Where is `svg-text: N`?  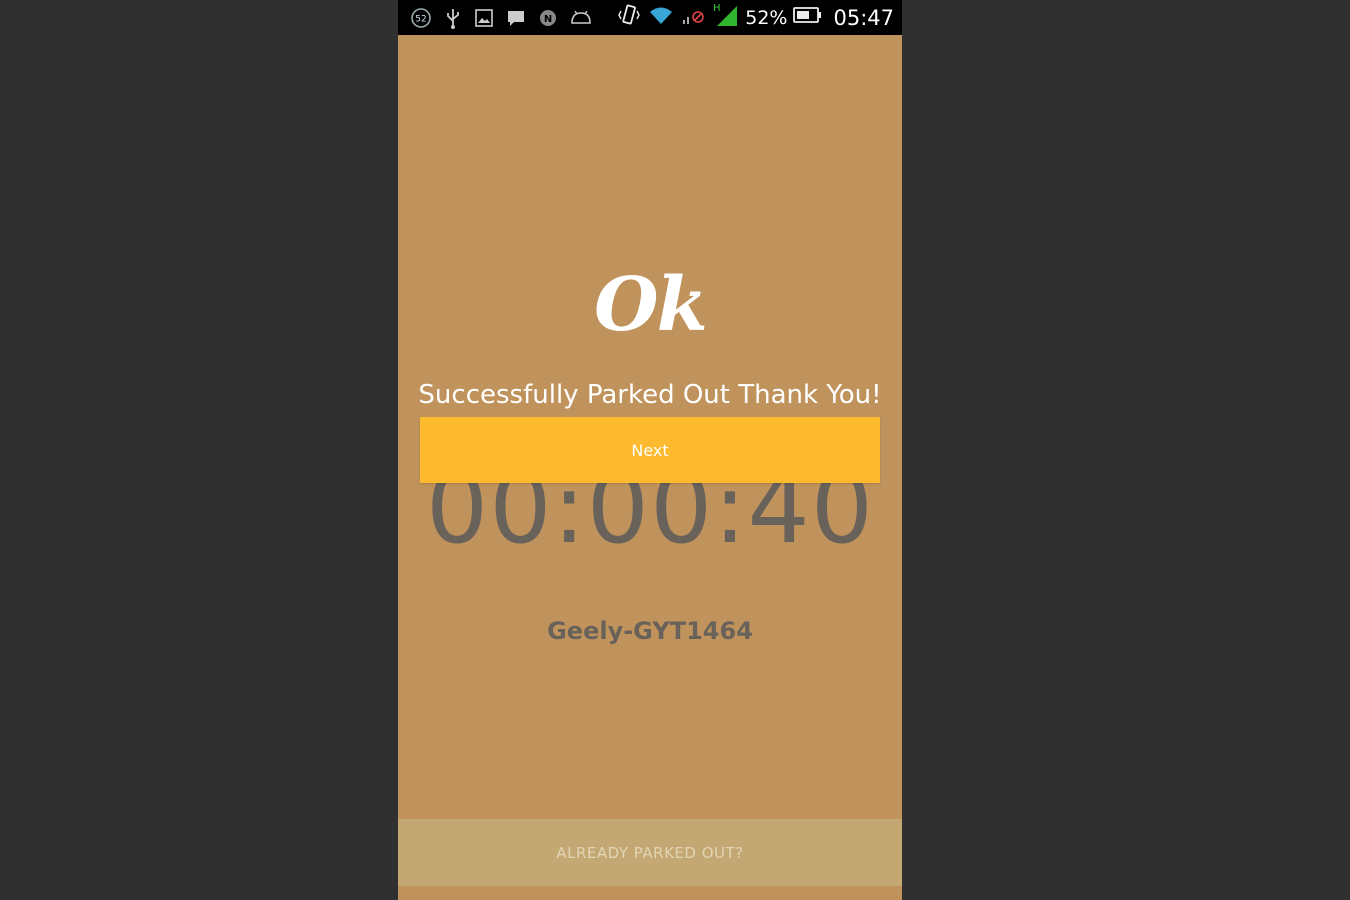
svg-text: N is located at coordinates (548, 19).